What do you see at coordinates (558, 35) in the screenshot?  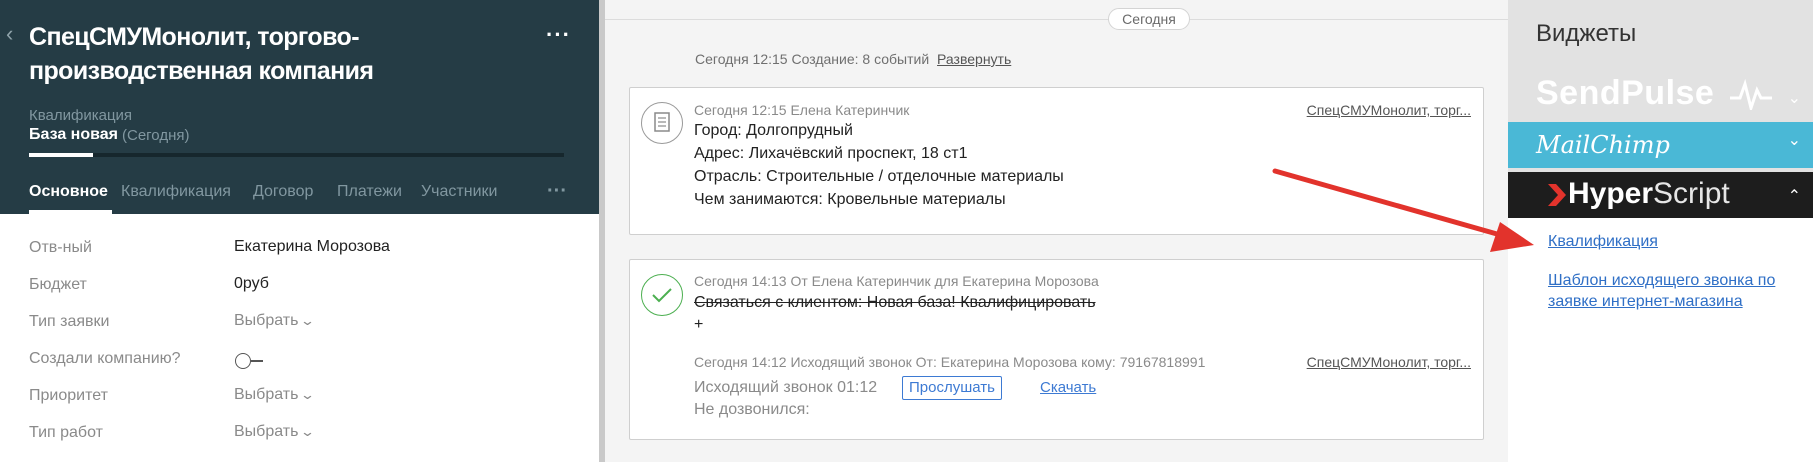 I see `more-horizontal-icon: ···` at bounding box center [558, 35].